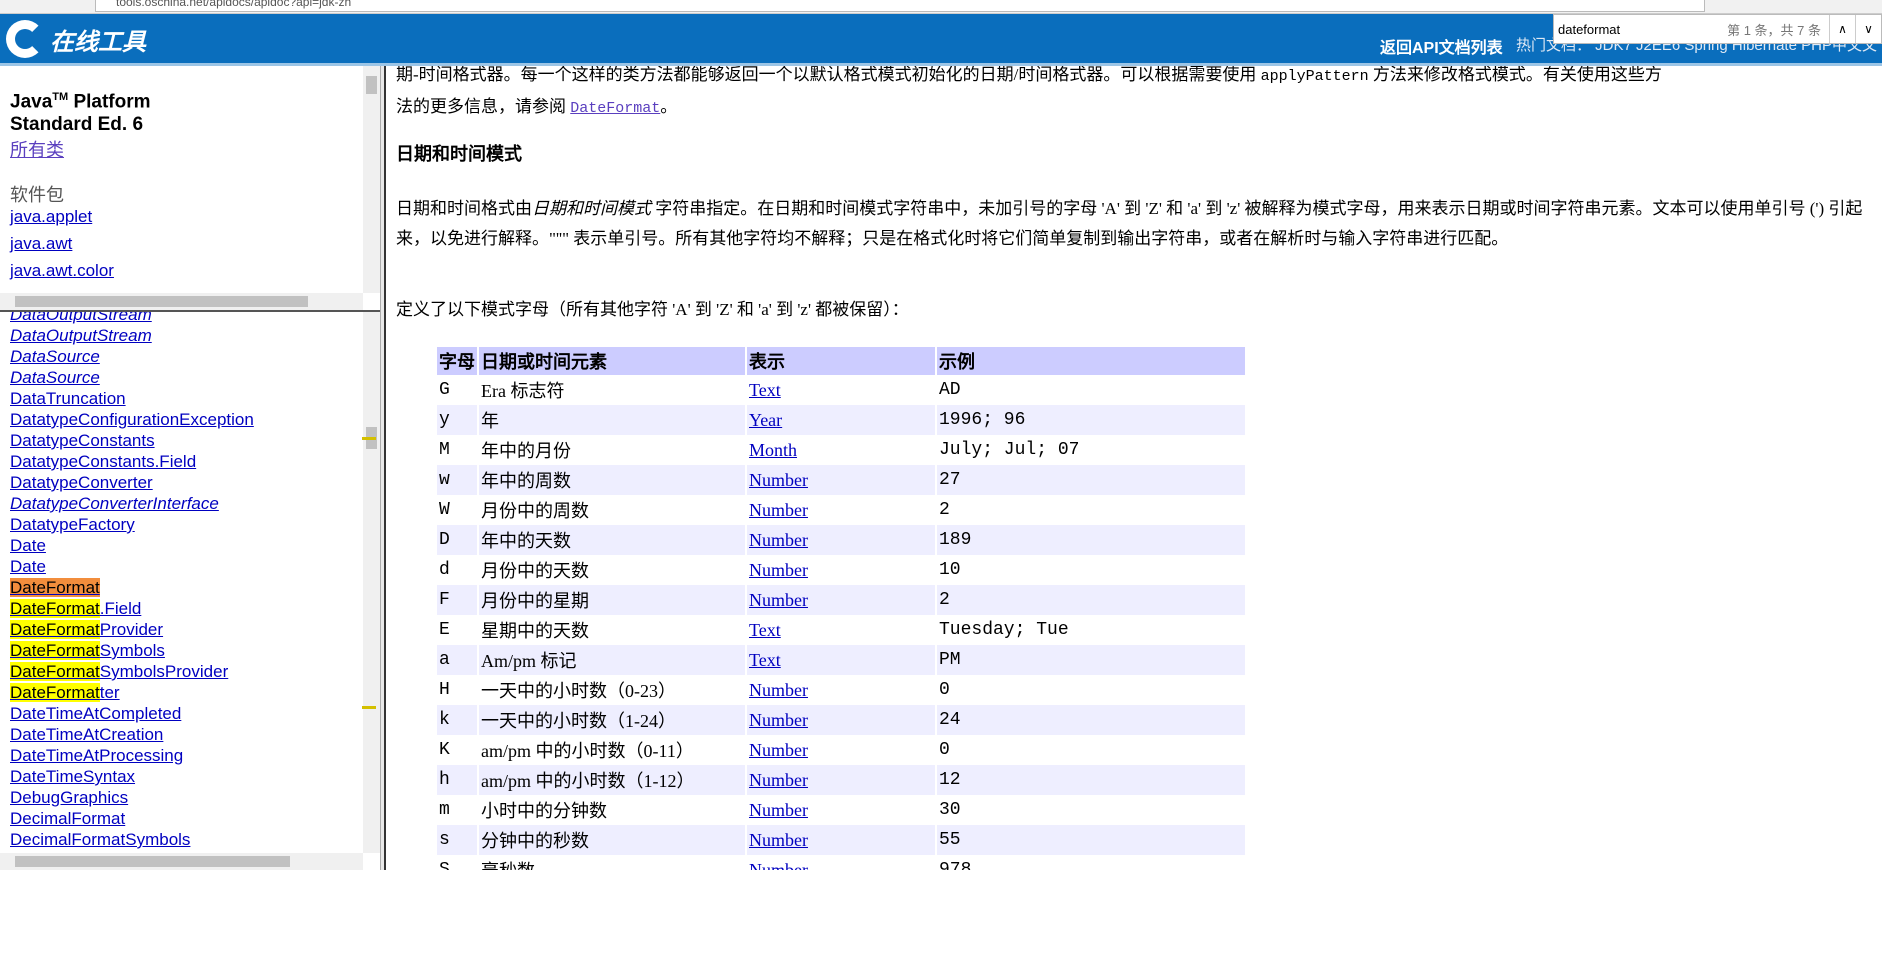 This screenshot has height=972, width=1882. What do you see at coordinates (841, 450) in the screenshot?
I see `presentation: Month` at bounding box center [841, 450].